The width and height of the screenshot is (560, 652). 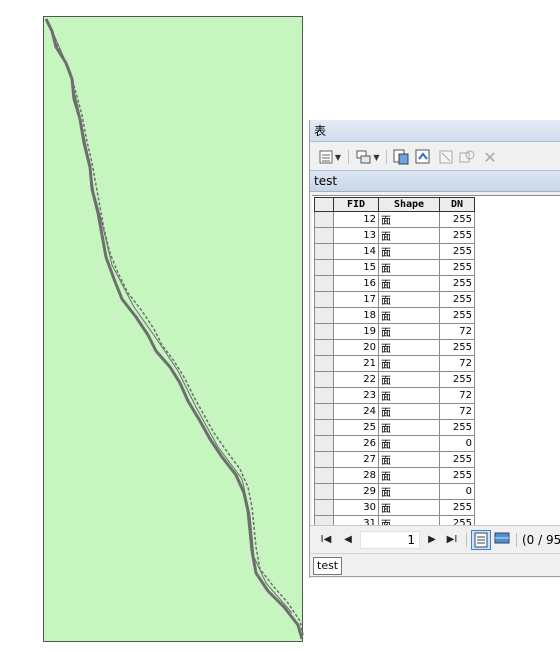 I want to click on cell-fid: 14, so click(x=356, y=251).